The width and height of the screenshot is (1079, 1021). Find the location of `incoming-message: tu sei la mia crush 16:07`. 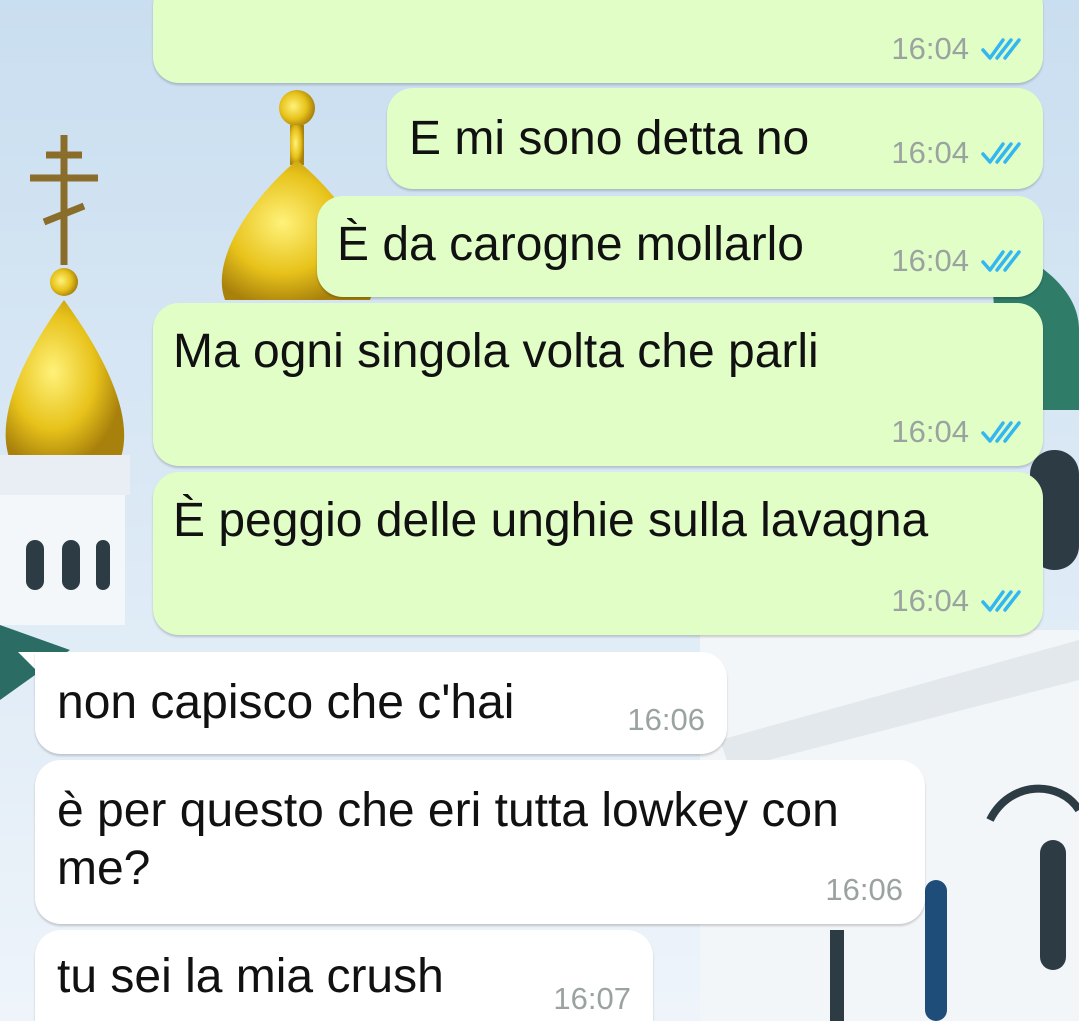

incoming-message: tu sei la mia crush 16:07 is located at coordinates (344, 975).